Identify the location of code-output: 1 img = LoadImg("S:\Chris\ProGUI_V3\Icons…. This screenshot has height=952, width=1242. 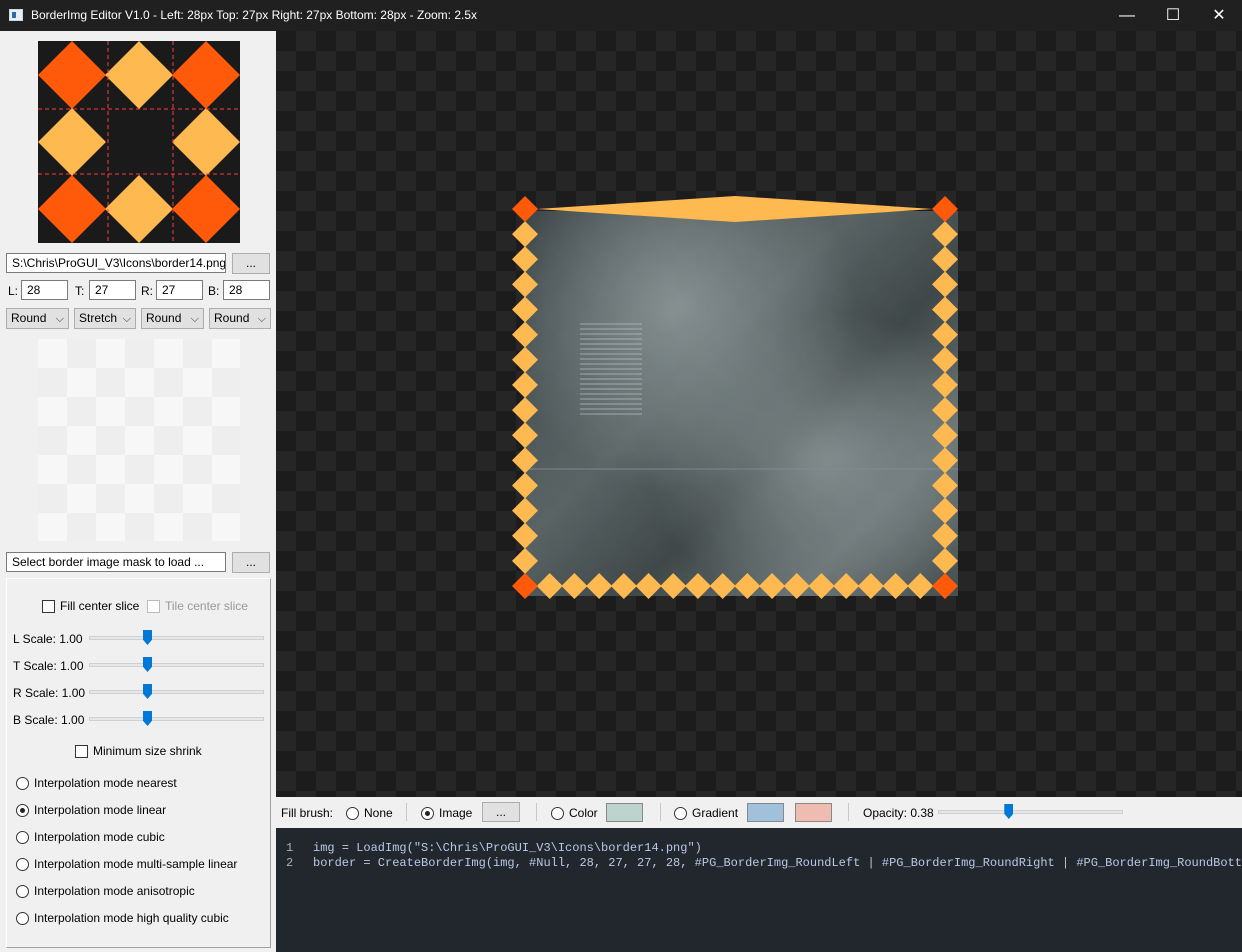
(759, 890).